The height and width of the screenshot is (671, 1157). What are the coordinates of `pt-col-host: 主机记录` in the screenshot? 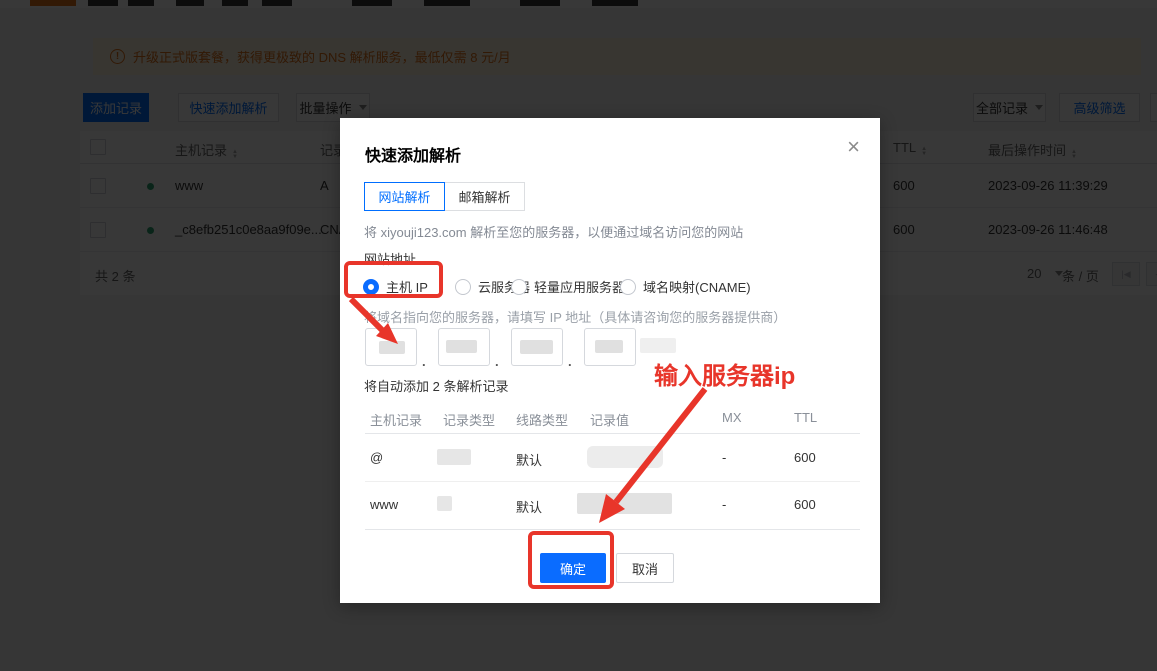 It's located at (396, 420).